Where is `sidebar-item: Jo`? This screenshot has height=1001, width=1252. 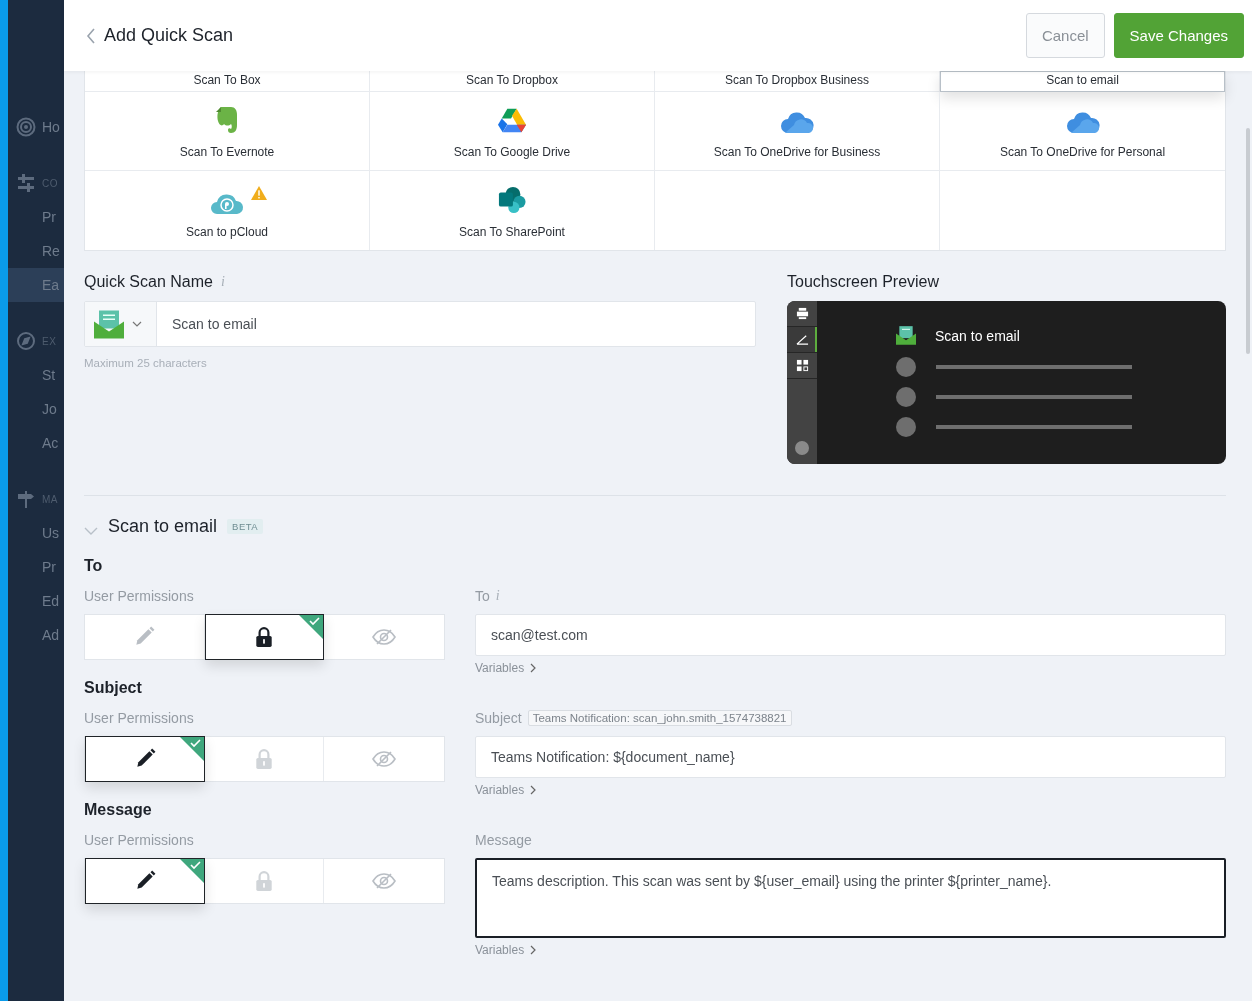 sidebar-item: Jo is located at coordinates (36, 409).